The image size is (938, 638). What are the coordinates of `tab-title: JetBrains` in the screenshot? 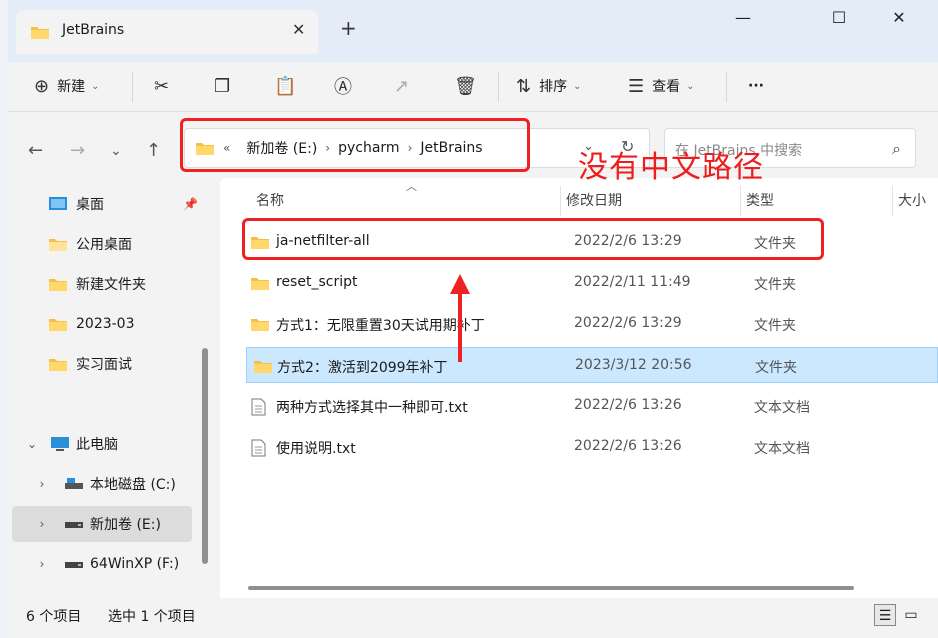 It's located at (93, 30).